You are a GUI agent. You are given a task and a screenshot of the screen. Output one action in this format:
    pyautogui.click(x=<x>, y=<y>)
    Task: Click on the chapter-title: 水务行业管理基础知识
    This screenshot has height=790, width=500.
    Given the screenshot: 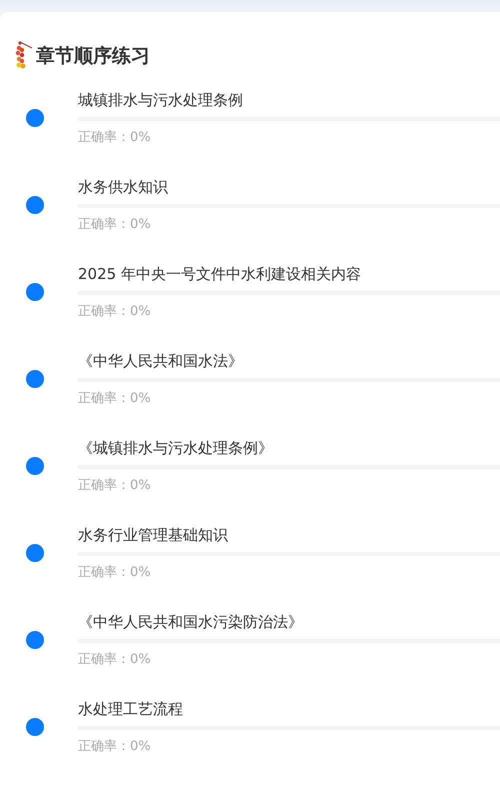 What is the action you would take?
    pyautogui.click(x=153, y=535)
    